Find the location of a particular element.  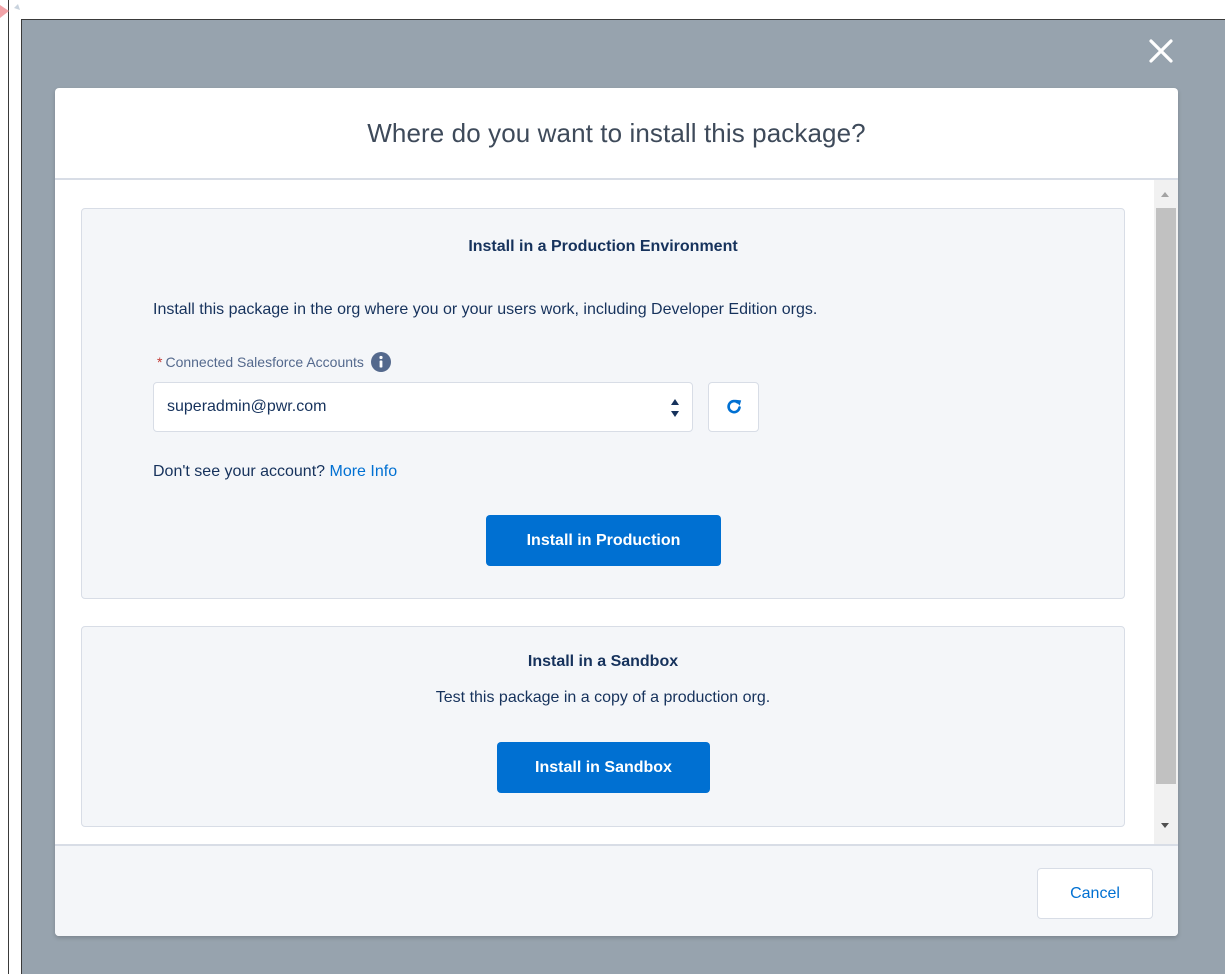

info-icon is located at coordinates (380, 362).